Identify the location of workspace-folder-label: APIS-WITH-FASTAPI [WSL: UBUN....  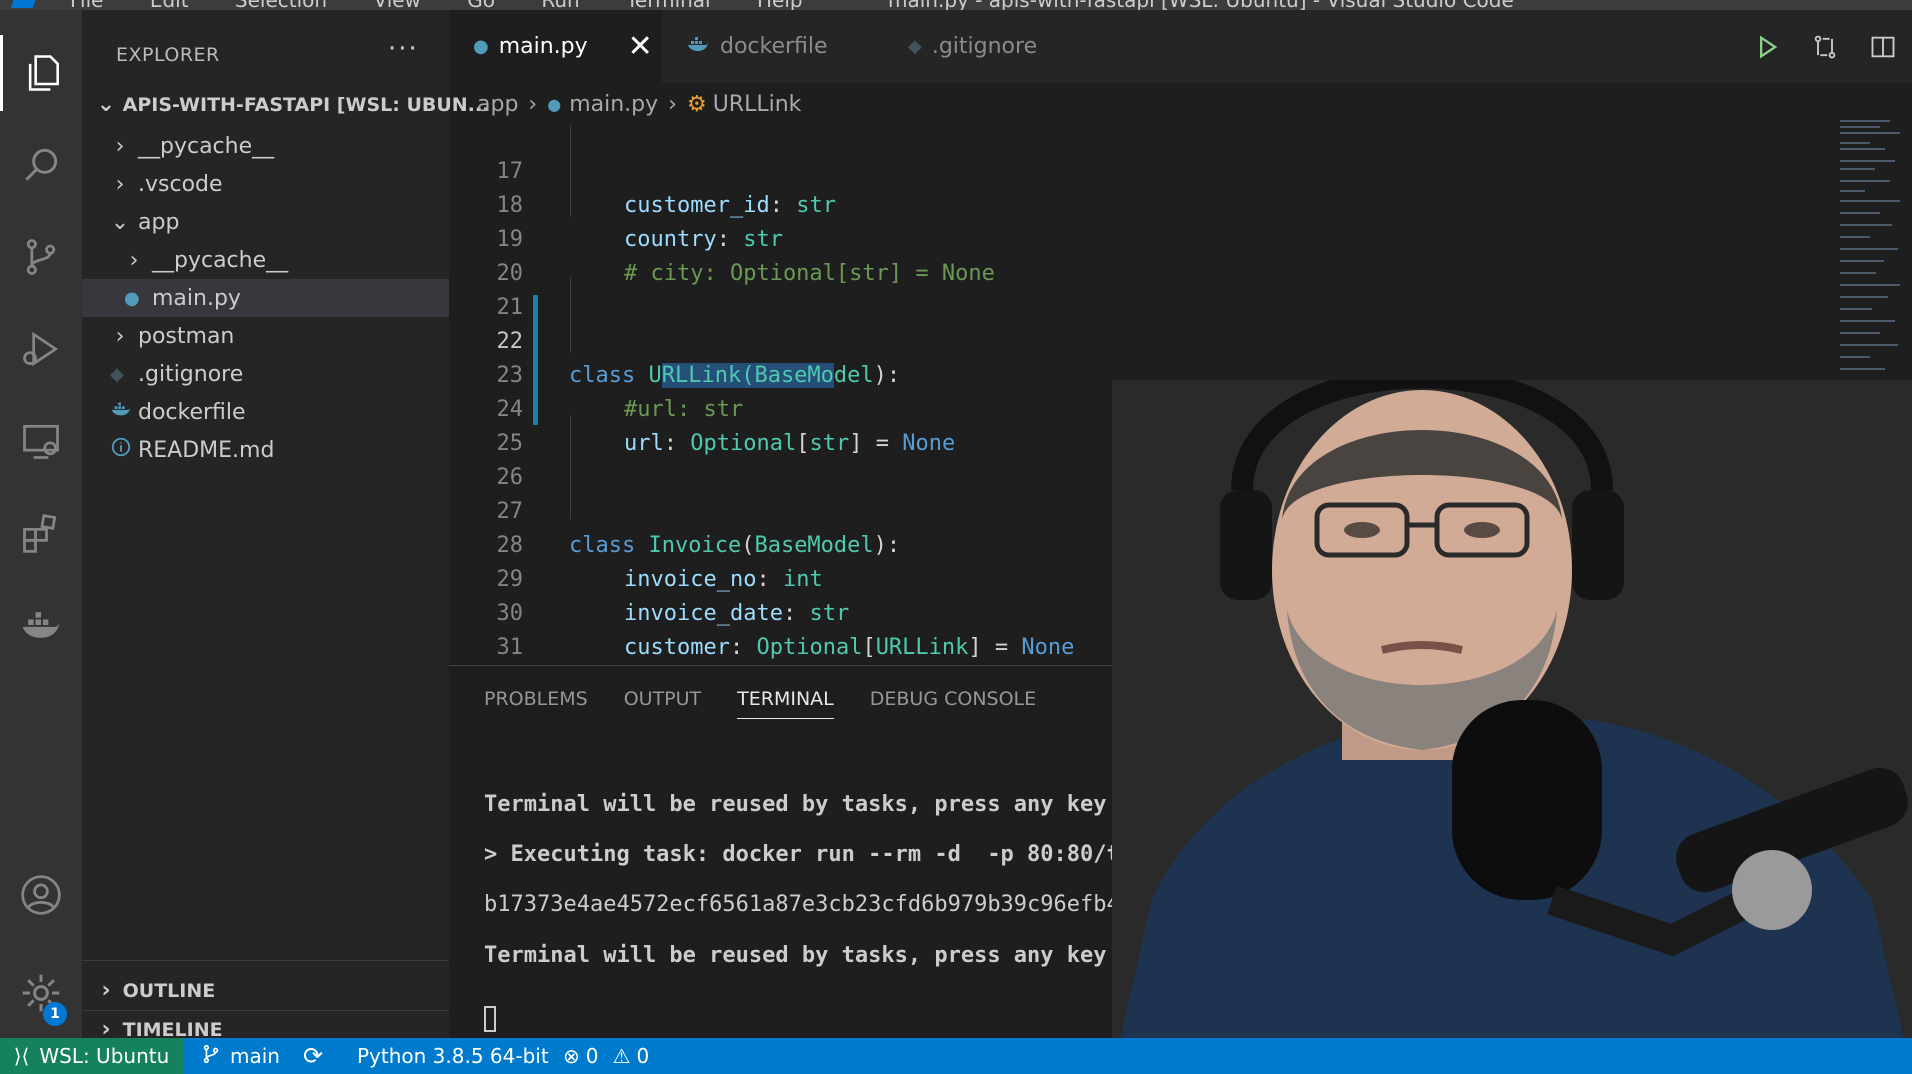
(306, 105).